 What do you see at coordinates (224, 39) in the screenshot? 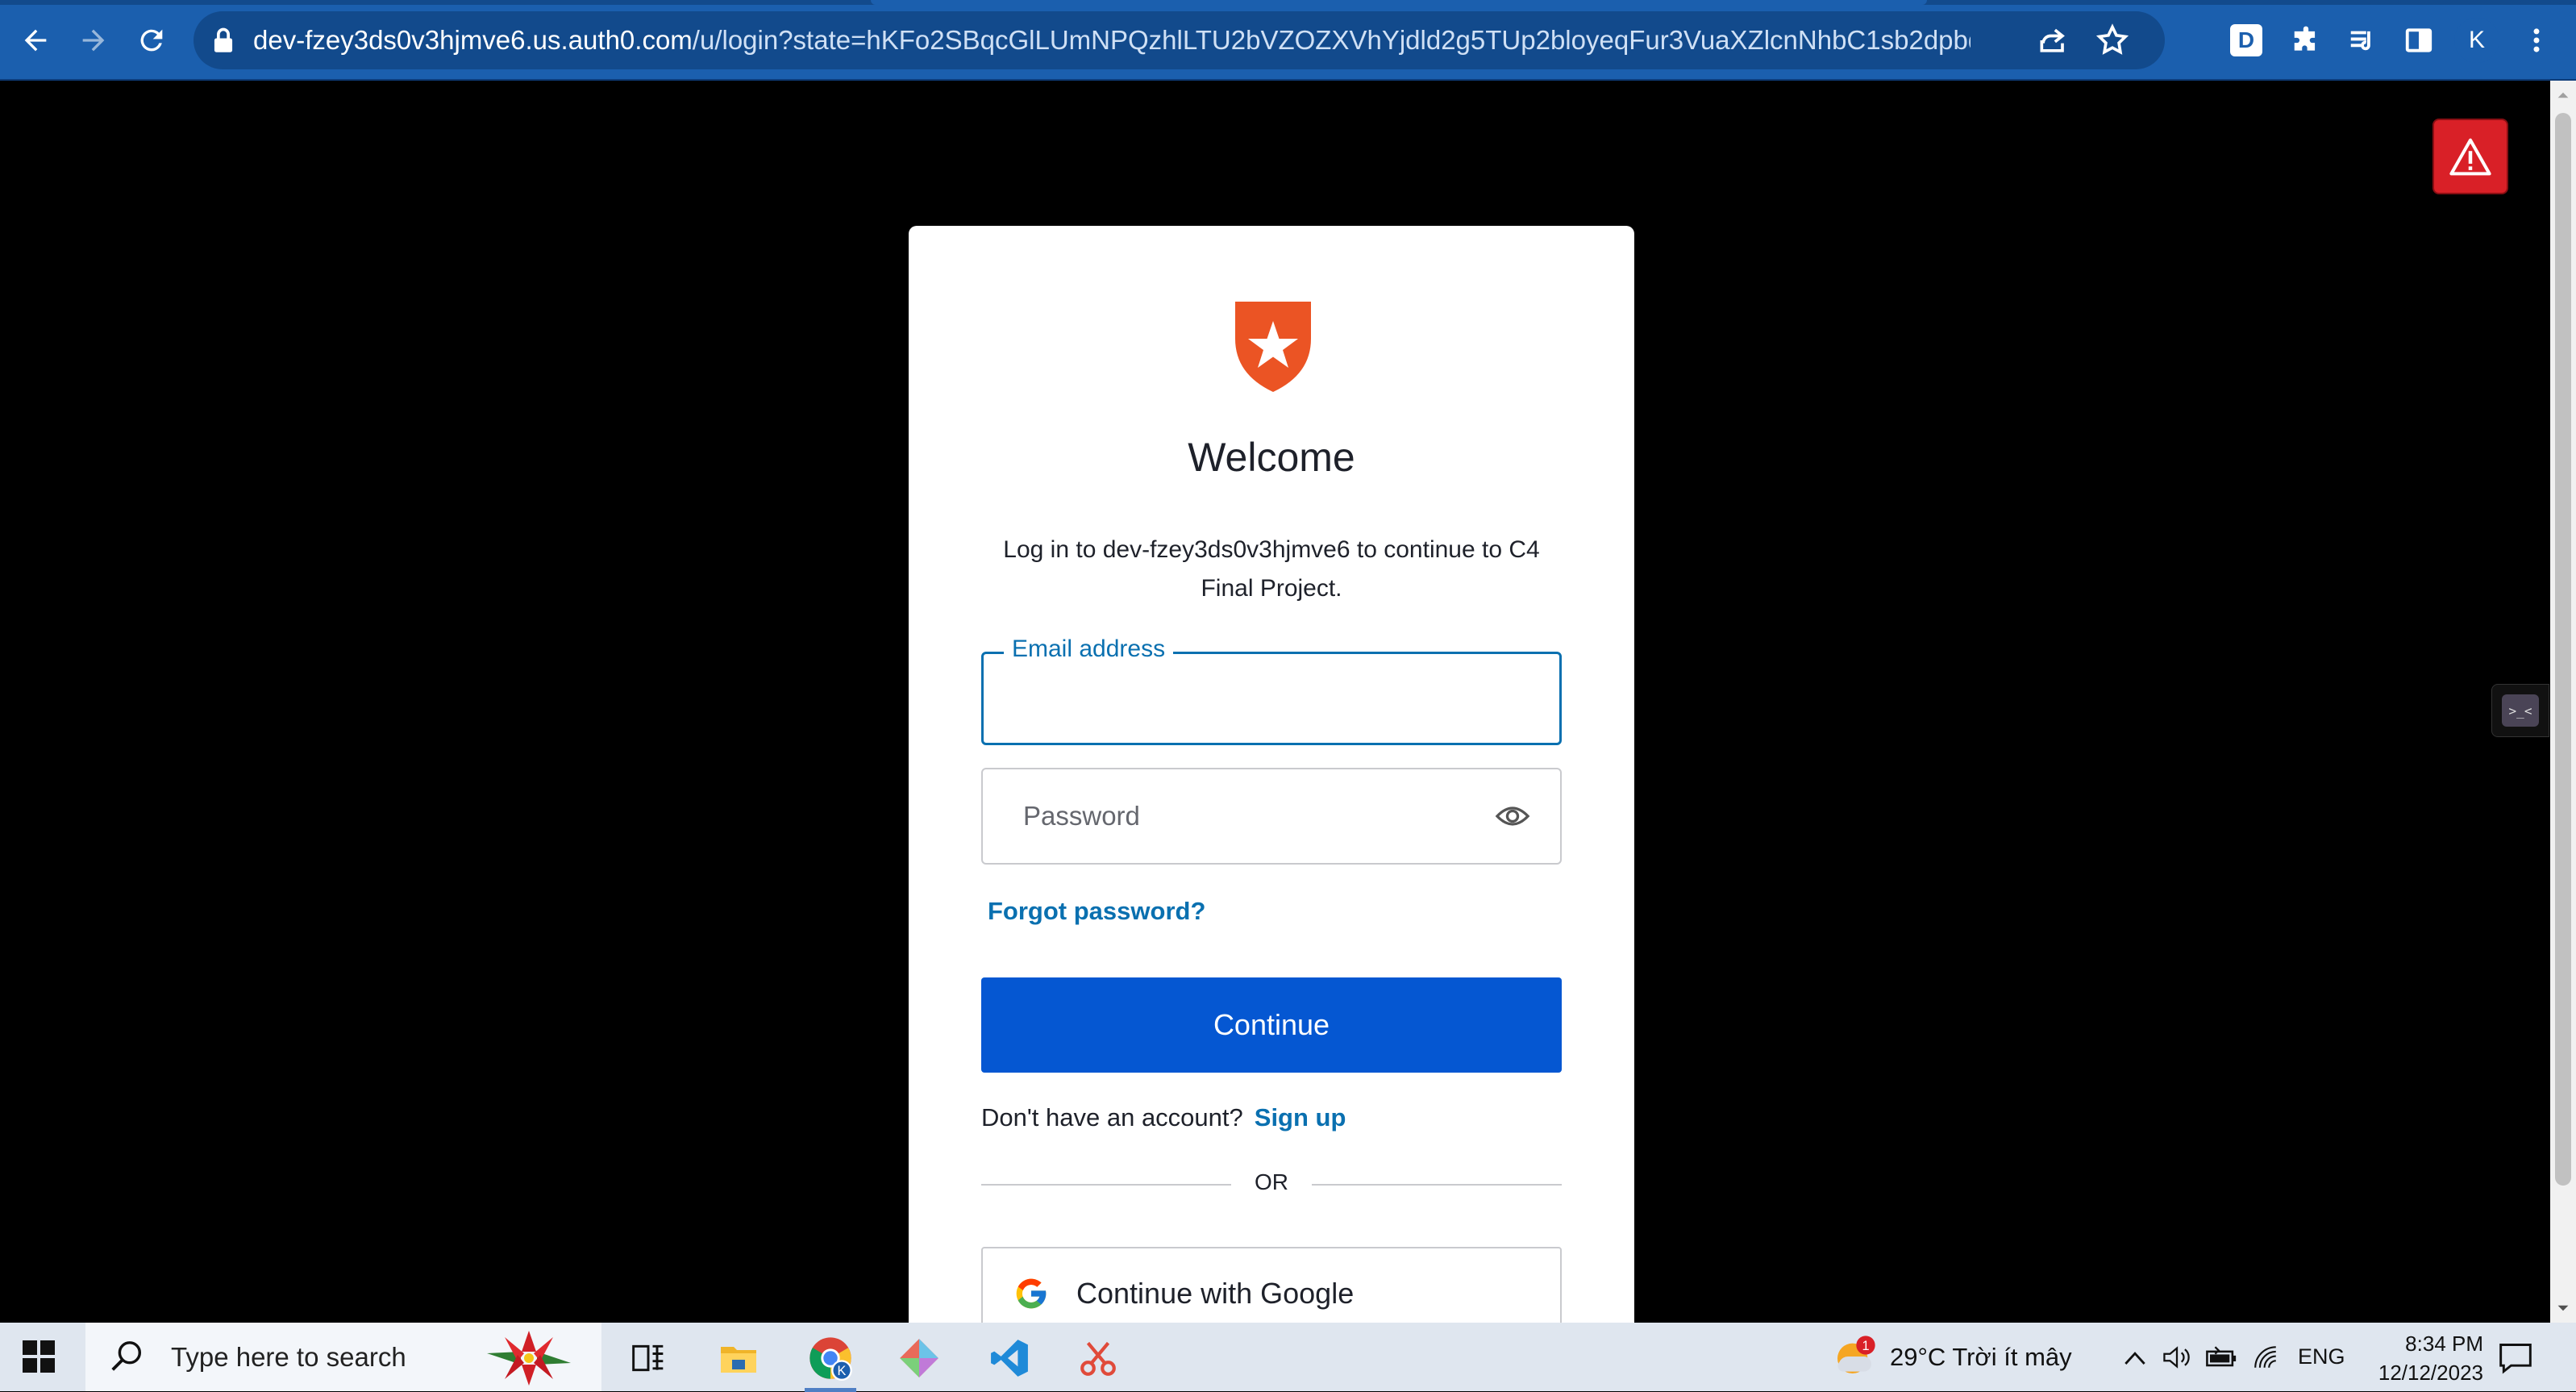
I see `lock-icon` at bounding box center [224, 39].